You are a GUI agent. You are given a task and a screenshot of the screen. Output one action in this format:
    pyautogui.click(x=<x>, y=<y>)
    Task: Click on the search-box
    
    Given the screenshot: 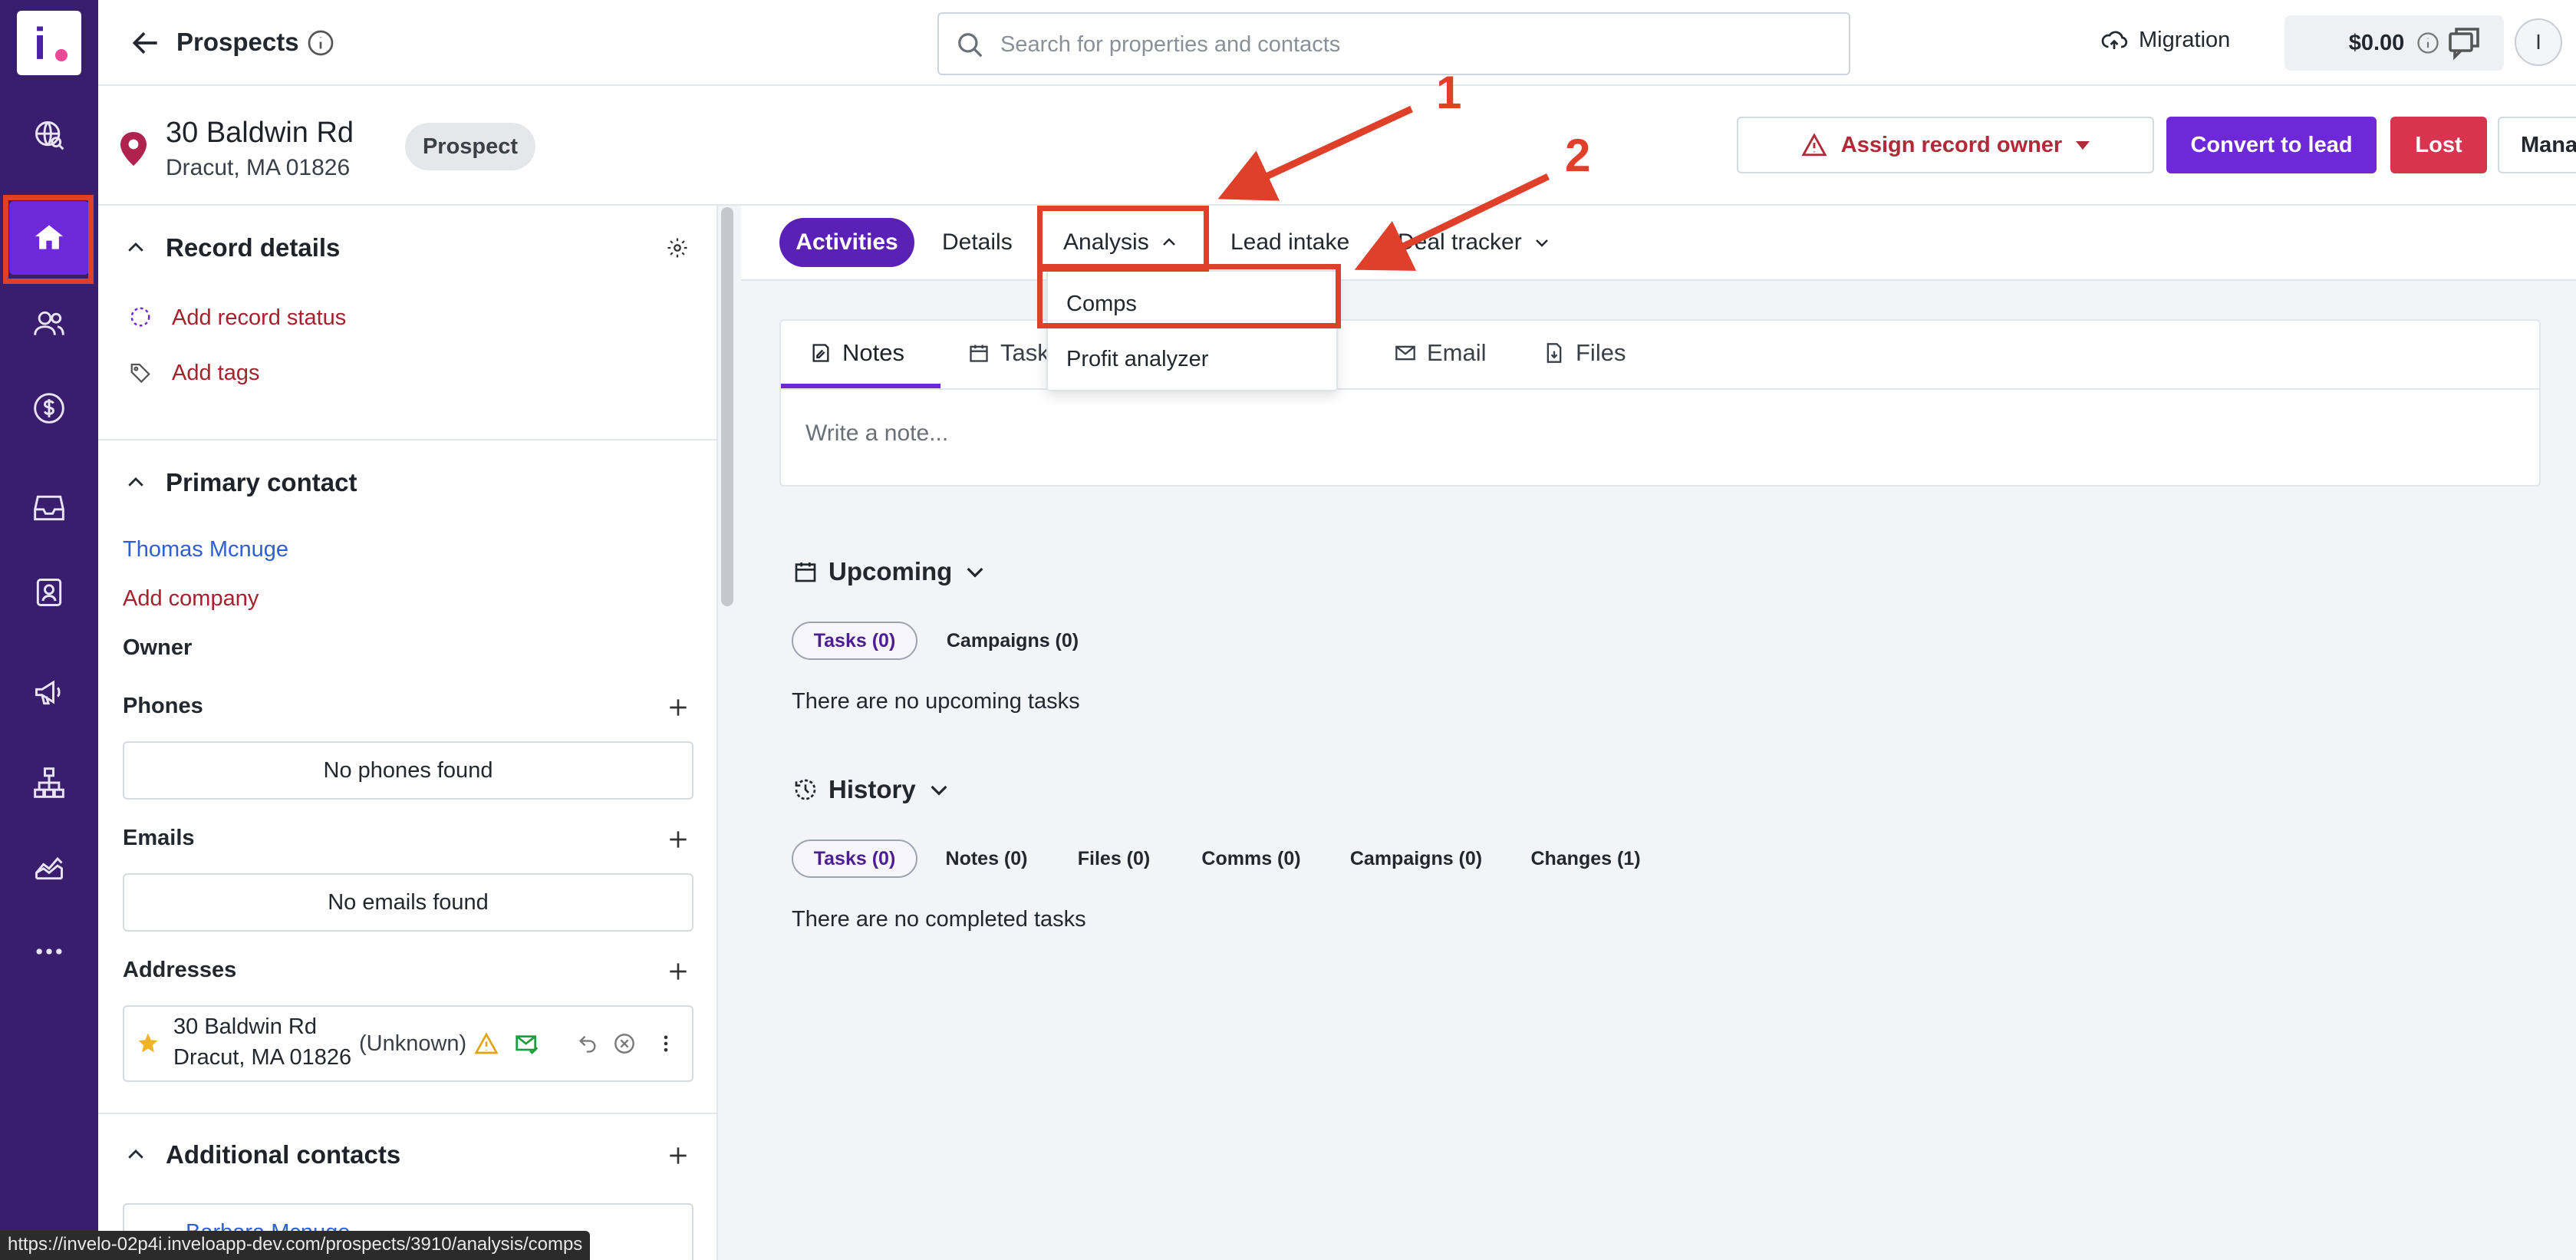 What is the action you would take?
    pyautogui.click(x=1393, y=43)
    